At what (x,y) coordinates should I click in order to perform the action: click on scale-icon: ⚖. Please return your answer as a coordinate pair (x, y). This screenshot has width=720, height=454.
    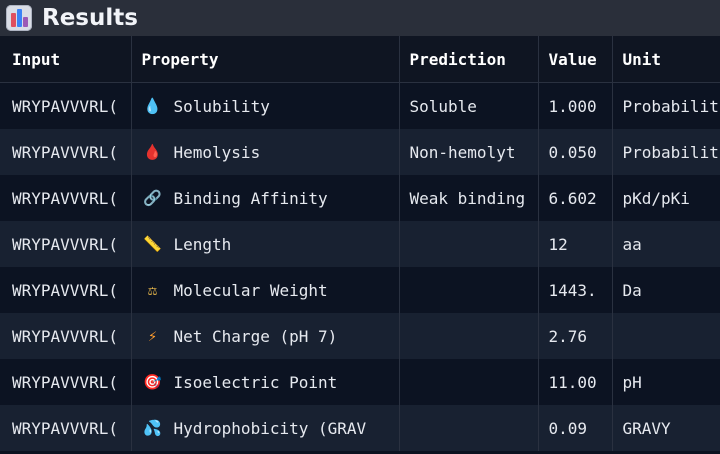
    Looking at the image, I should click on (152, 290).